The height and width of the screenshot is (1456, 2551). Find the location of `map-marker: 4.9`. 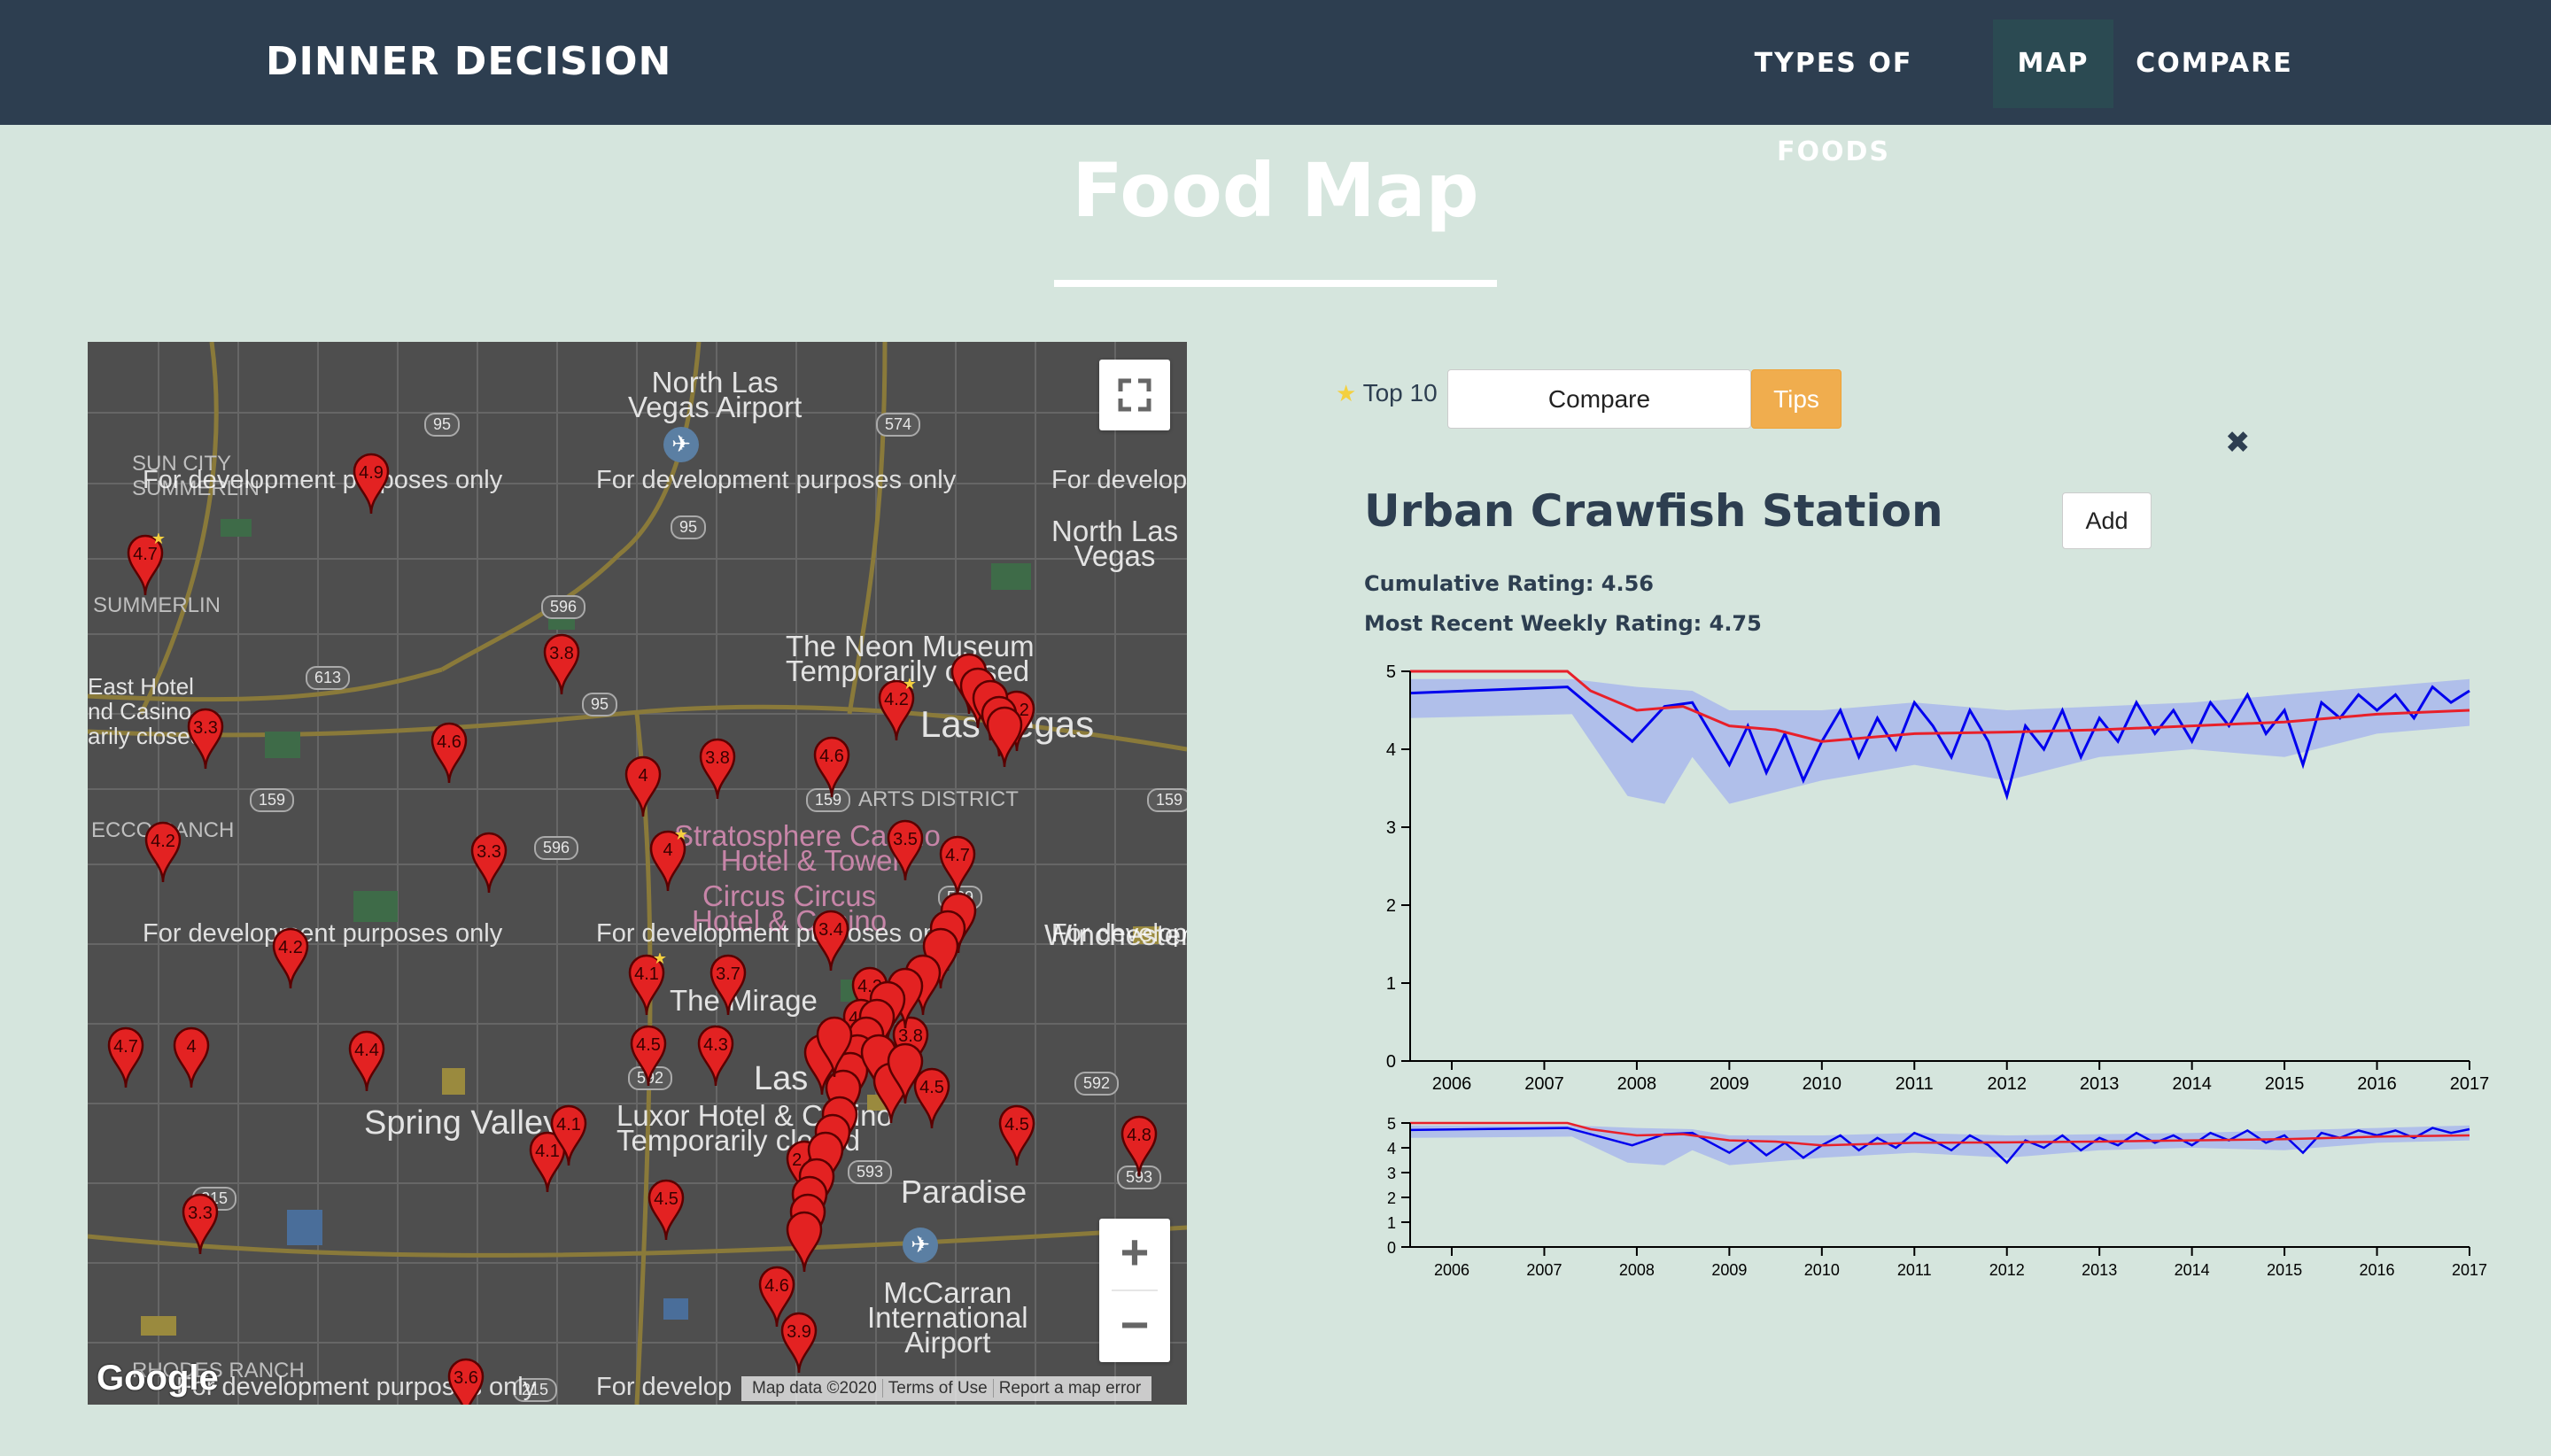

map-marker: 4.9 is located at coordinates (371, 483).